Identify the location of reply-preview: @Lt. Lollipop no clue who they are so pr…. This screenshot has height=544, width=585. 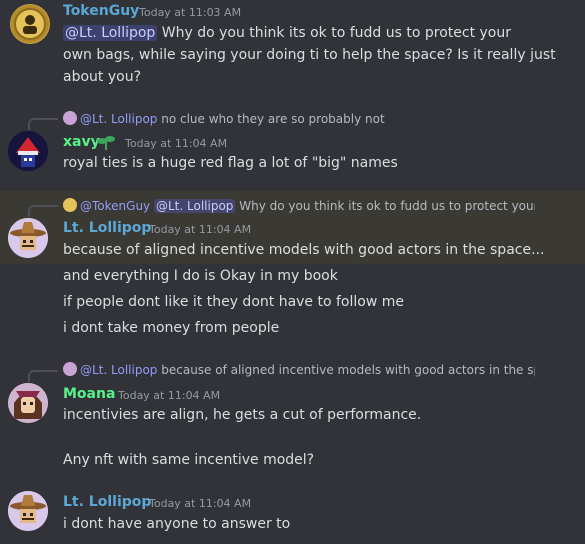
(323, 118).